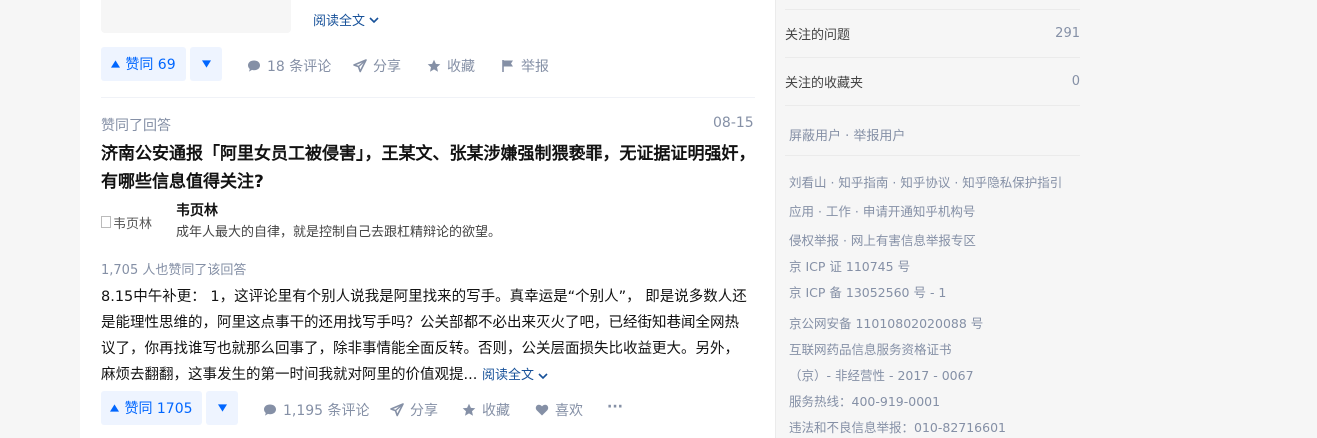  I want to click on footer-links-3: 侵权举报 · 网上有害信息举报专区, so click(882, 239).